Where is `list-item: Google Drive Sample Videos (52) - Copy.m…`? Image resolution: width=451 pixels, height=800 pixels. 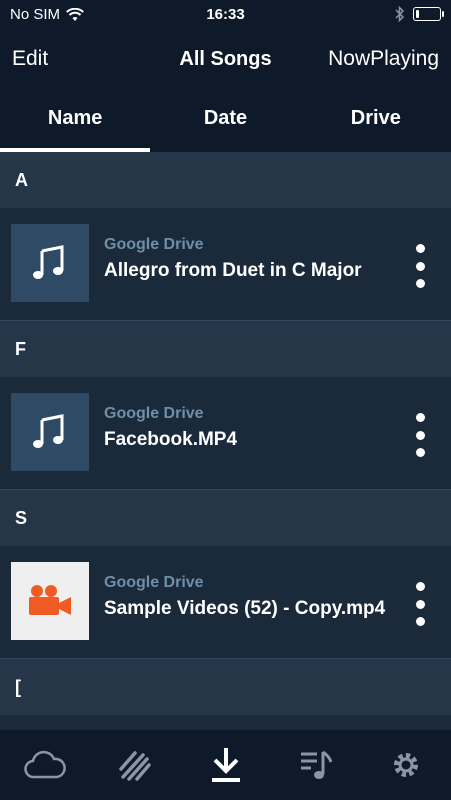 list-item: Google Drive Sample Videos (52) - Copy.m… is located at coordinates (225, 602).